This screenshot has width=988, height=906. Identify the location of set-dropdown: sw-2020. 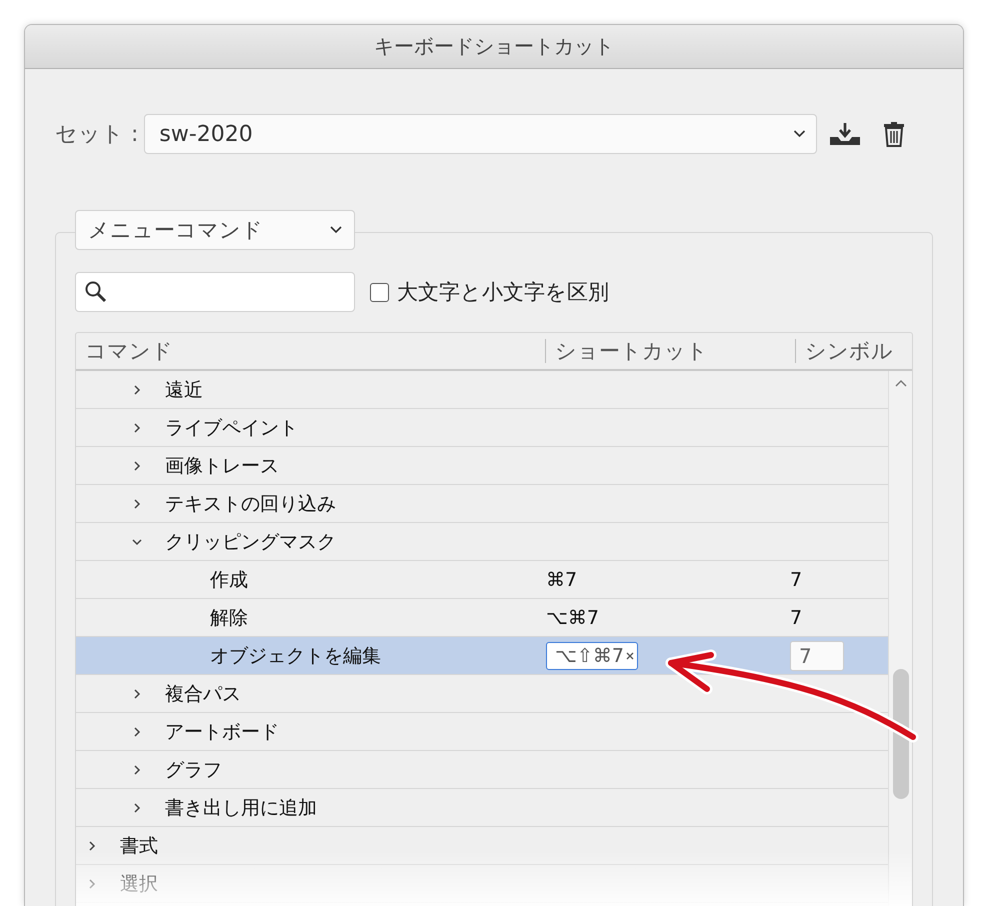
(481, 134).